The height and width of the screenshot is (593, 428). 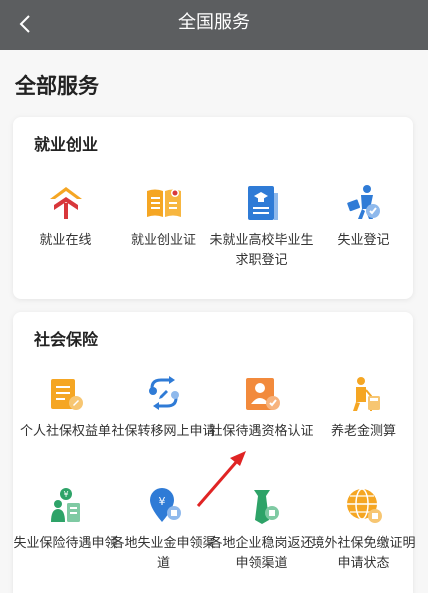 I want to click on service-personal-rights: 个人社保权益单, so click(x=65, y=408).